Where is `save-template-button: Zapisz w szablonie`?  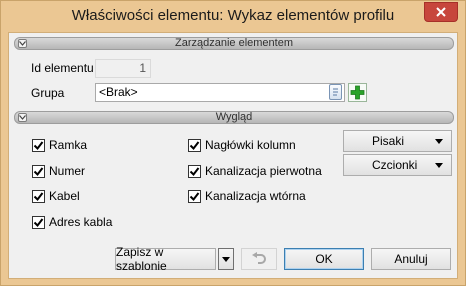 save-template-button: Zapisz w szablonie is located at coordinates (165, 259).